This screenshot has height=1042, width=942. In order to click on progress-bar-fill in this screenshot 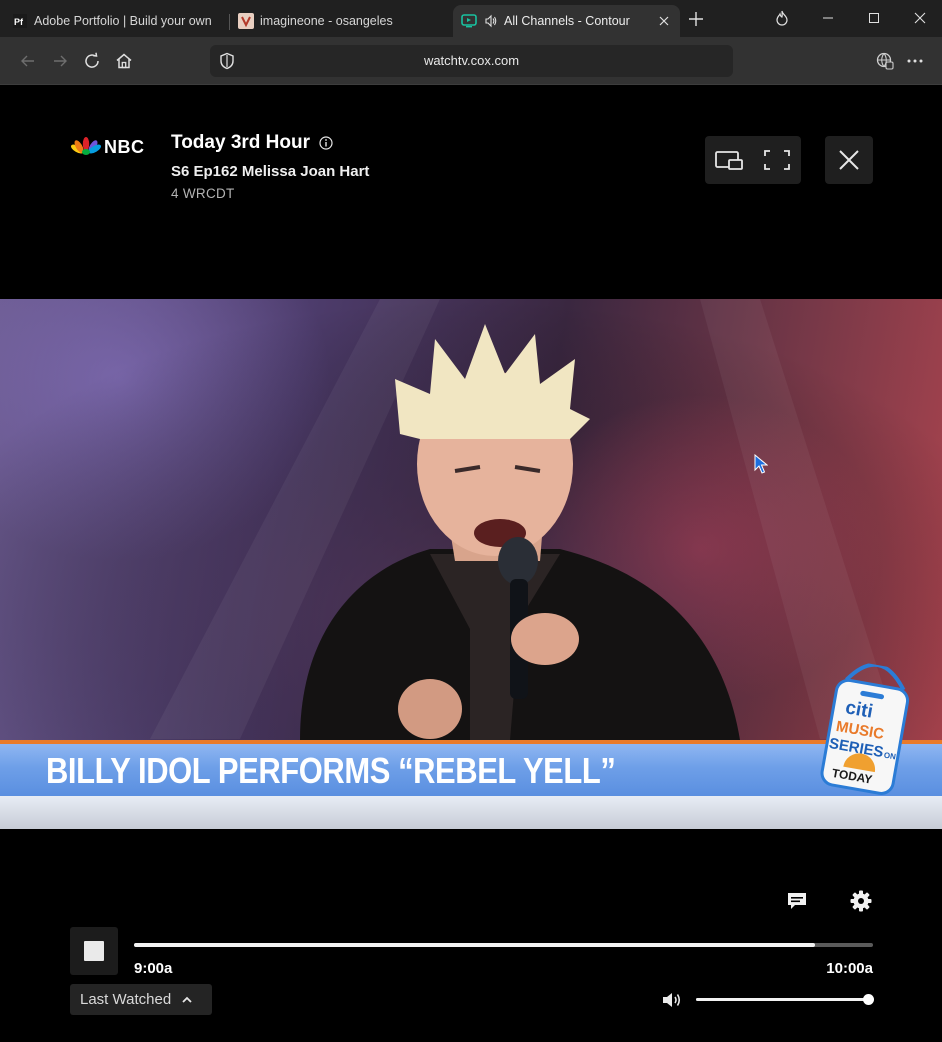, I will do `click(475, 945)`.